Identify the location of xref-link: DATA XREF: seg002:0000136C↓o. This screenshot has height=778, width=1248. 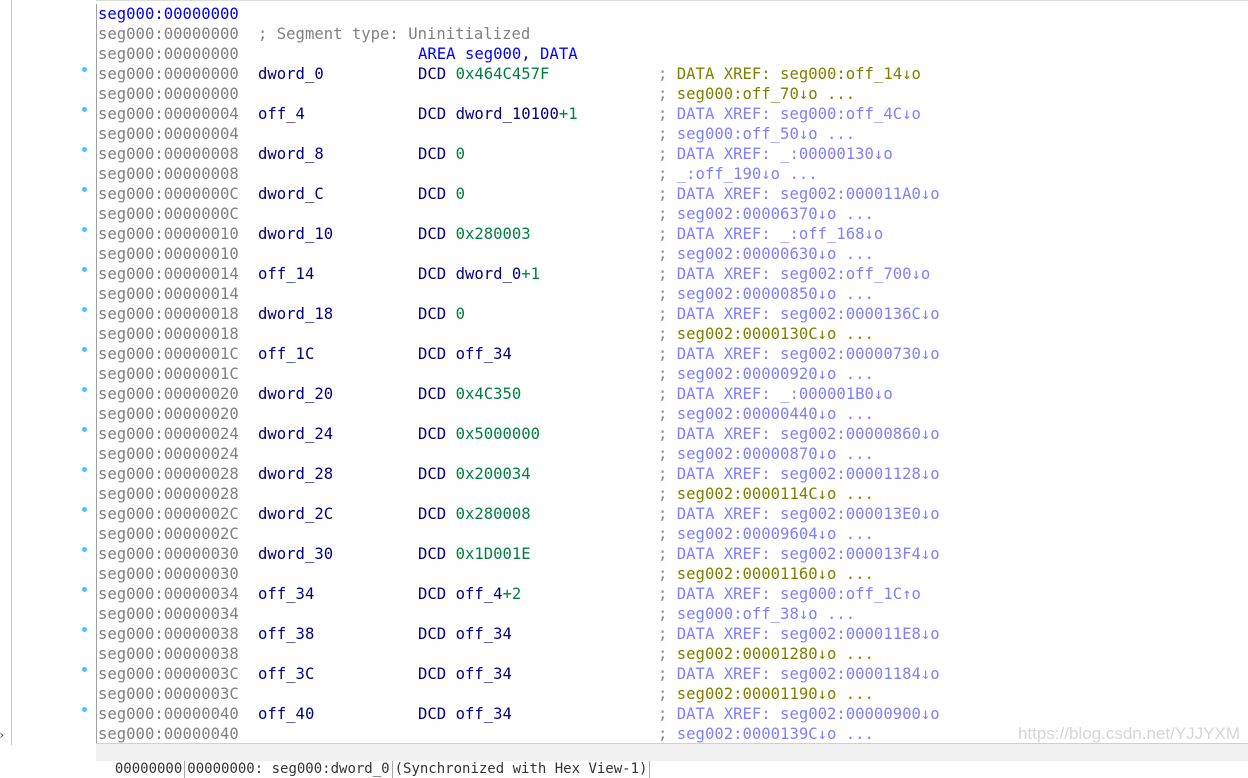
(808, 314).